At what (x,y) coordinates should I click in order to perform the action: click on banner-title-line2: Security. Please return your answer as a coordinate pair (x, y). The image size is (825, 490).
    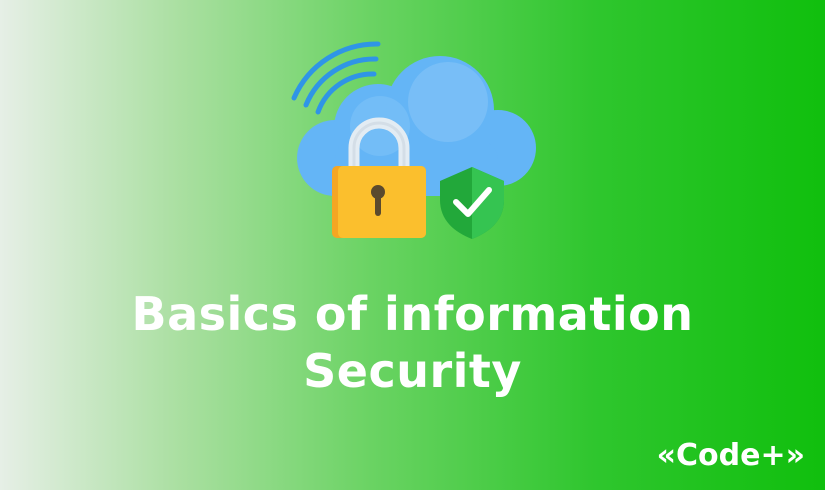
    Looking at the image, I should click on (412, 371).